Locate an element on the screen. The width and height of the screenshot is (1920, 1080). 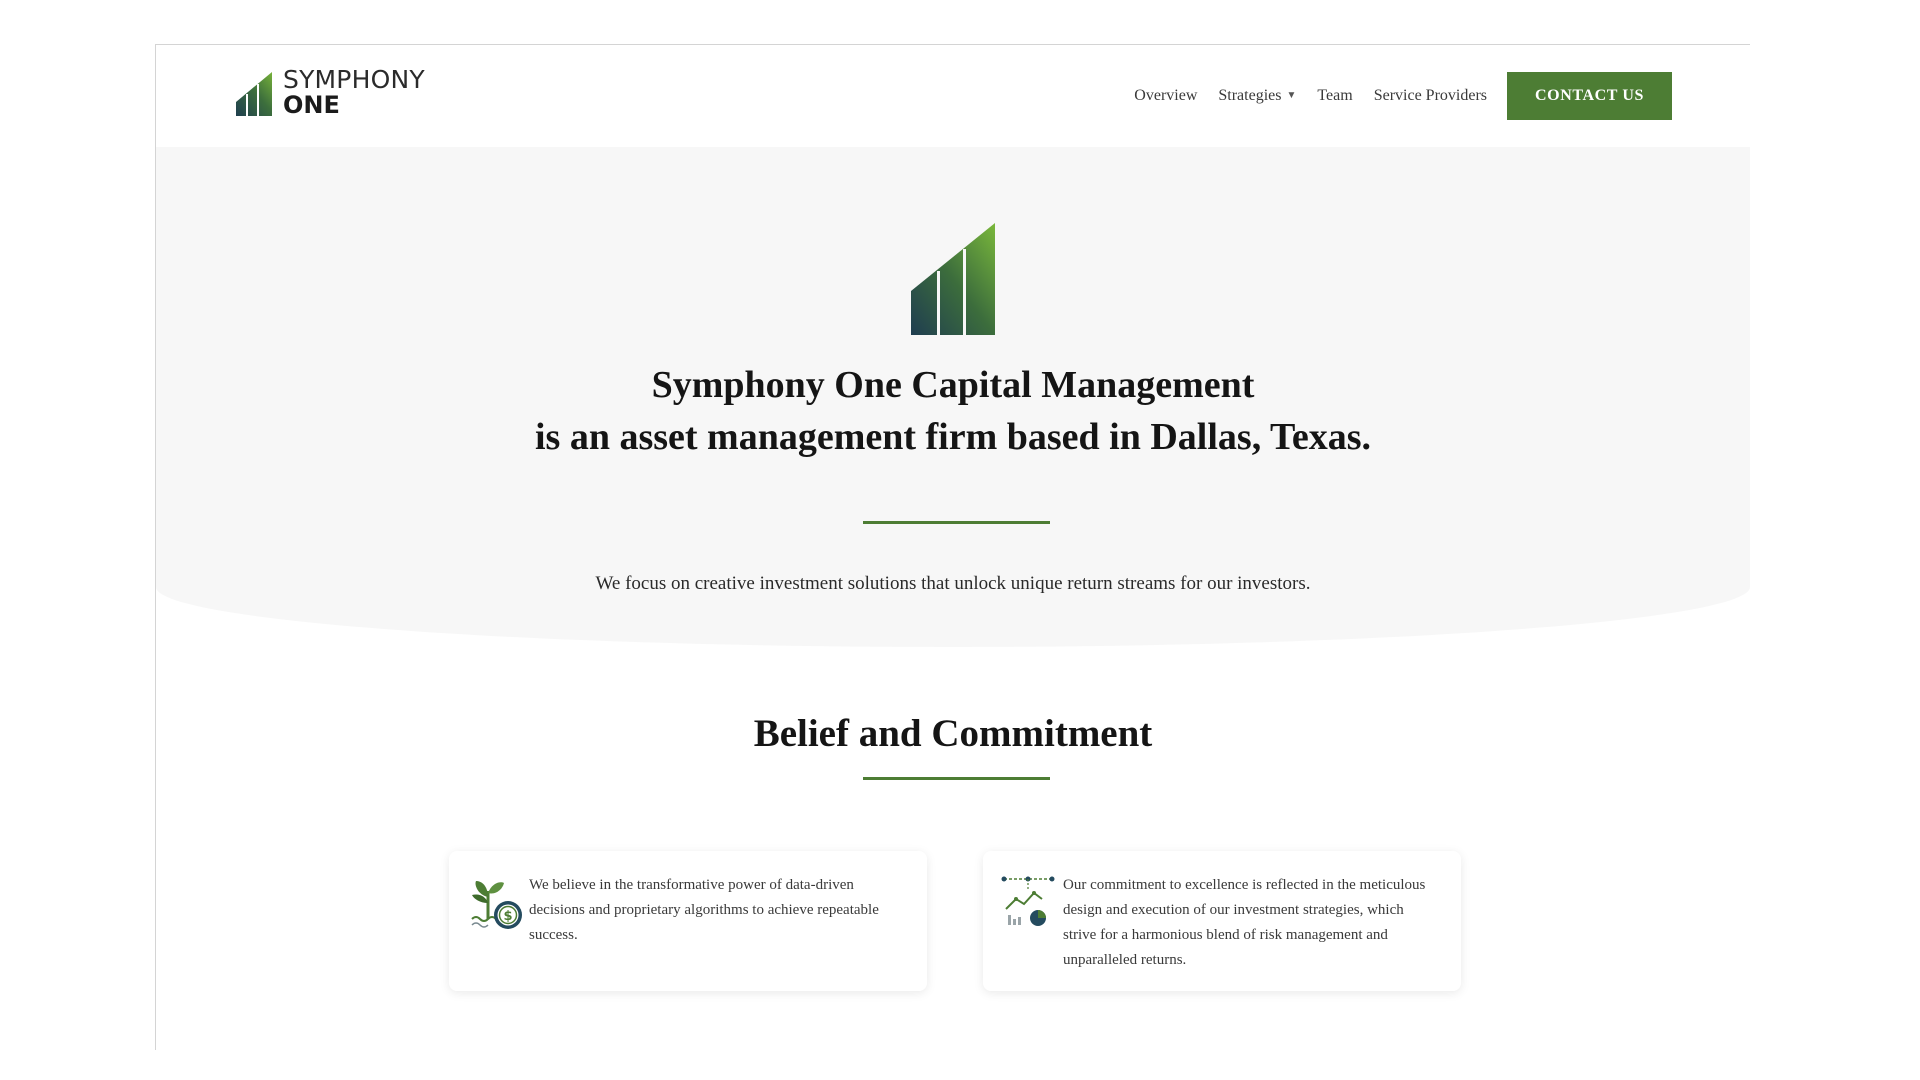
belief-divider is located at coordinates (956, 778).